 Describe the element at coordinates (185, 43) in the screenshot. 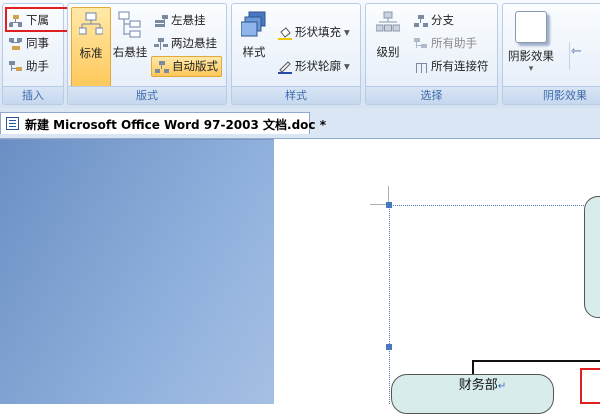

I see `both-hanging-button: 两边悬挂` at that location.